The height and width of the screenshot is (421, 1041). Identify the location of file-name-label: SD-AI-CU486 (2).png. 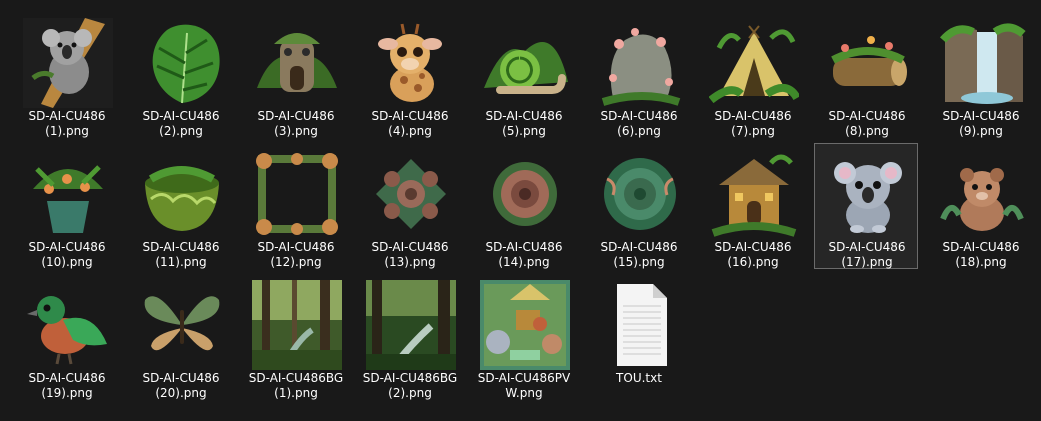
(181, 124).